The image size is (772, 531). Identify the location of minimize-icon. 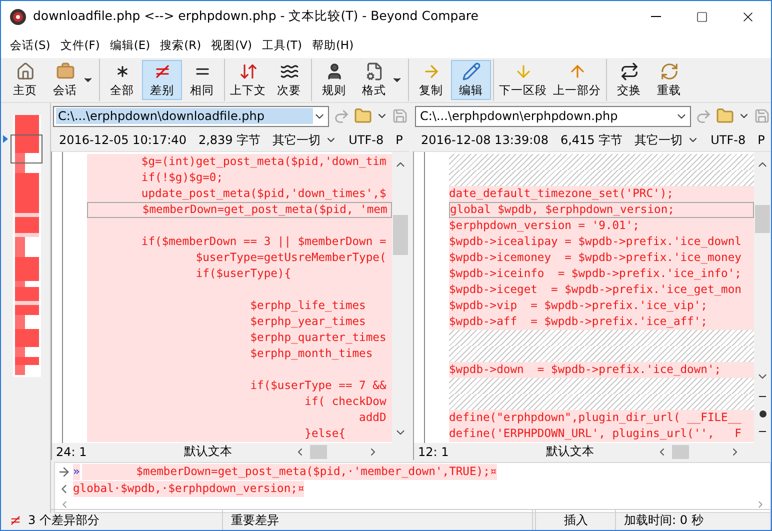
(656, 16).